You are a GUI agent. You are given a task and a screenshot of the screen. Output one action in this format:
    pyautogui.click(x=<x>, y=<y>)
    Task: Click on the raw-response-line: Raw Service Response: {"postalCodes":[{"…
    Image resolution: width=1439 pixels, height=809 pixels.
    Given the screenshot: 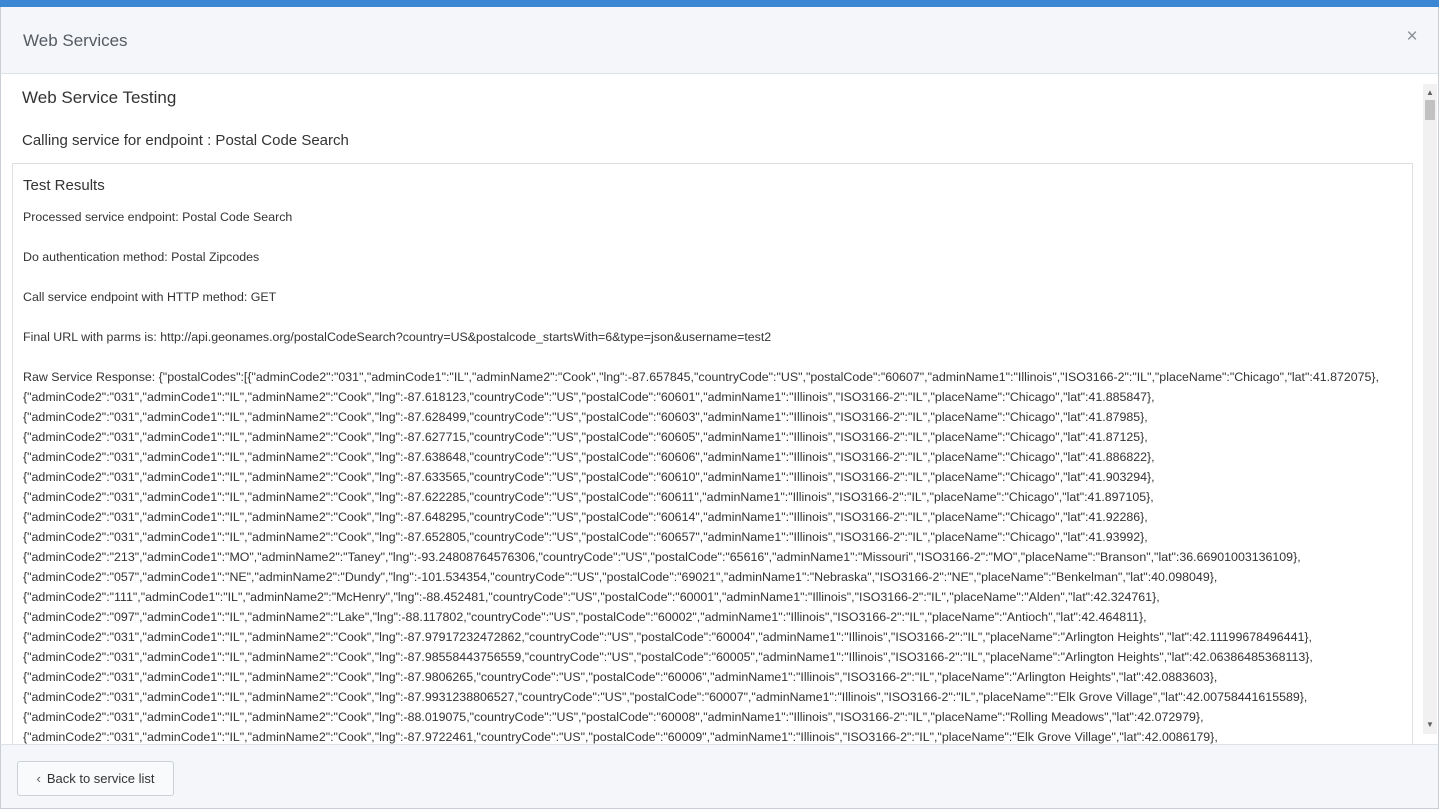 What is the action you would take?
    pyautogui.click(x=701, y=377)
    